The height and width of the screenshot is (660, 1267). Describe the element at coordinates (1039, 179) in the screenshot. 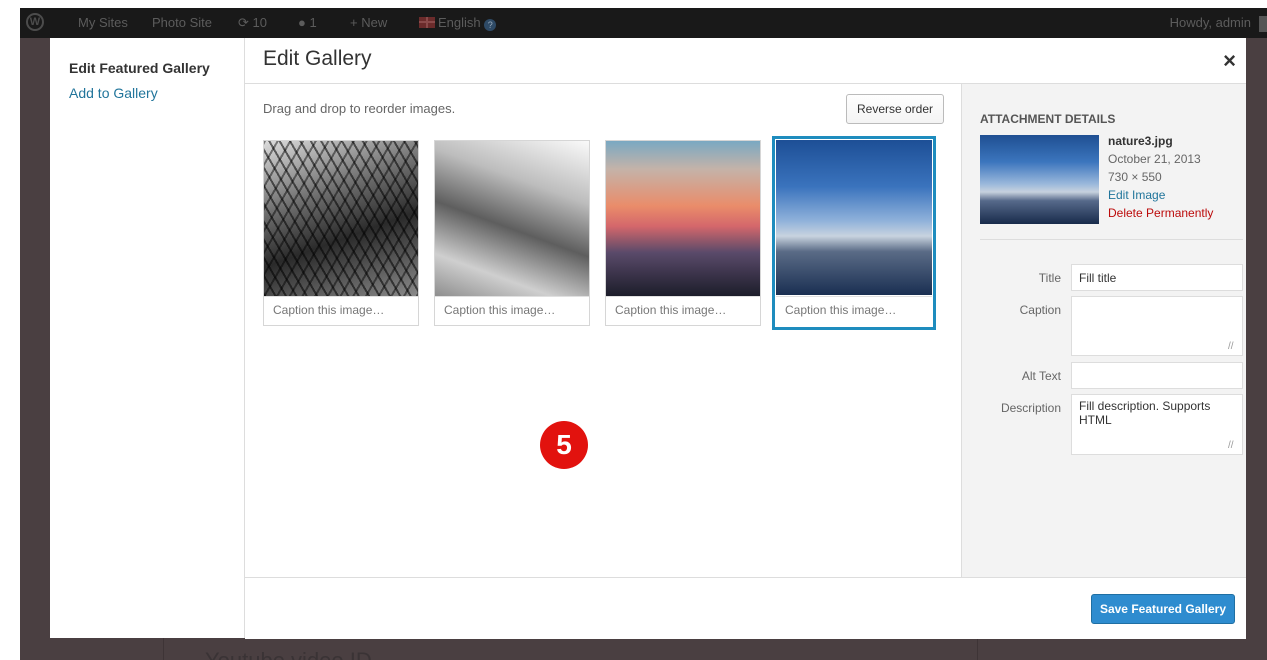

I see `attachment-thumbnail` at that location.